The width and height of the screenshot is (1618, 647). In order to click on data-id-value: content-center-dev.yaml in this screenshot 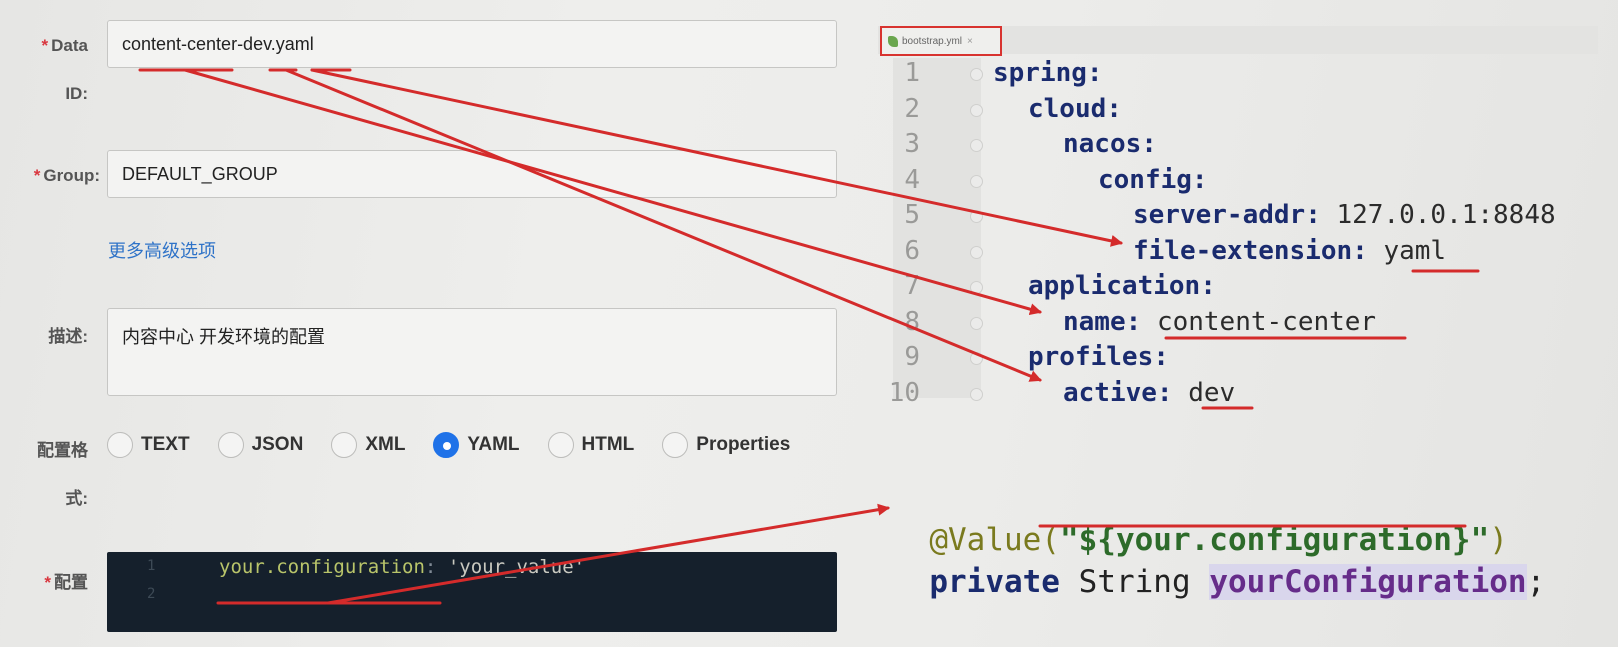, I will do `click(218, 43)`.